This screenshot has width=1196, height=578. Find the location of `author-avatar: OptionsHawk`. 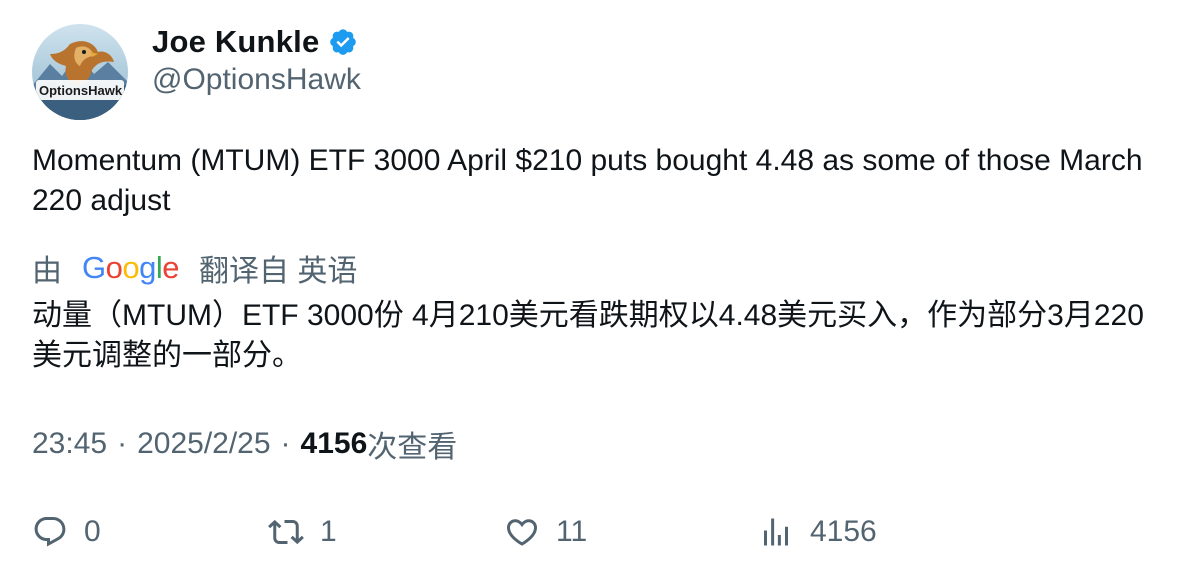

author-avatar: OptionsHawk is located at coordinates (80, 72).